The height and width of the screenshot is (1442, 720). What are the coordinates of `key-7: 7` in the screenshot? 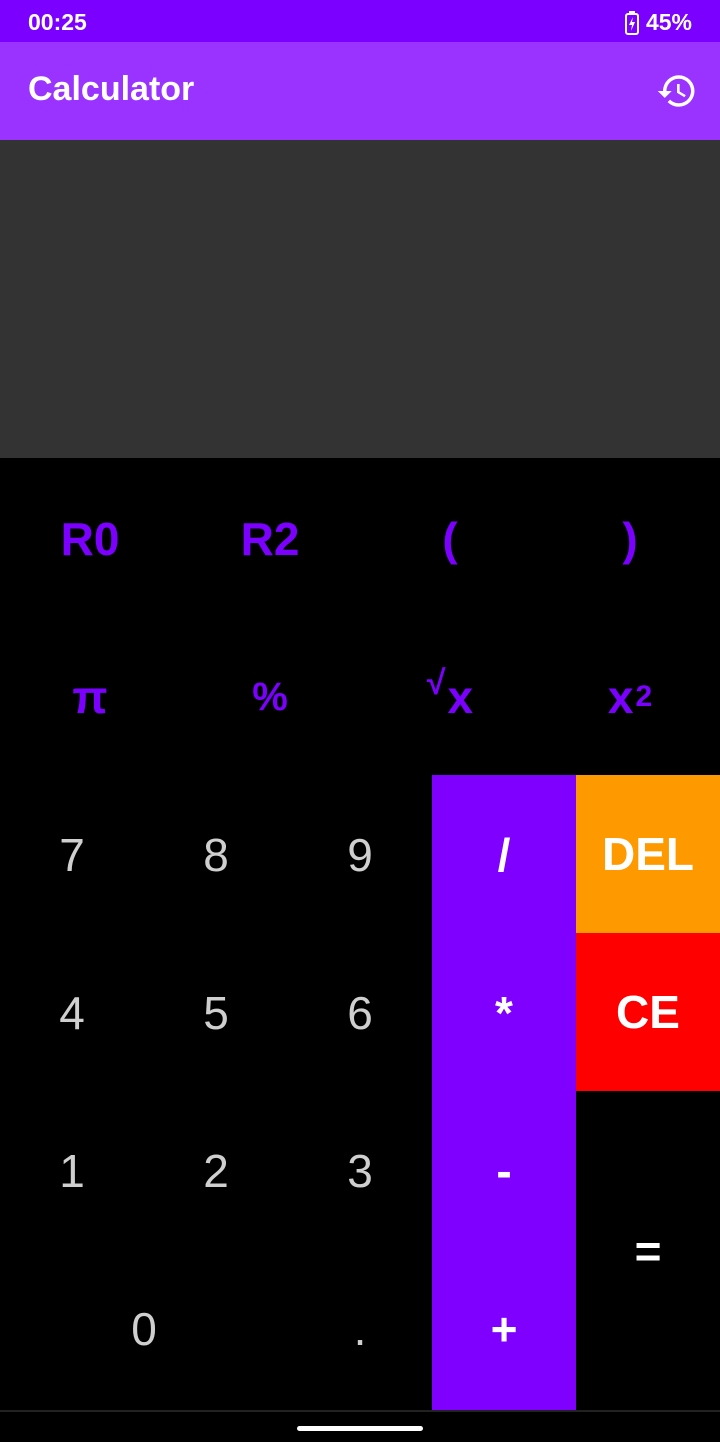 It's located at (72, 855).